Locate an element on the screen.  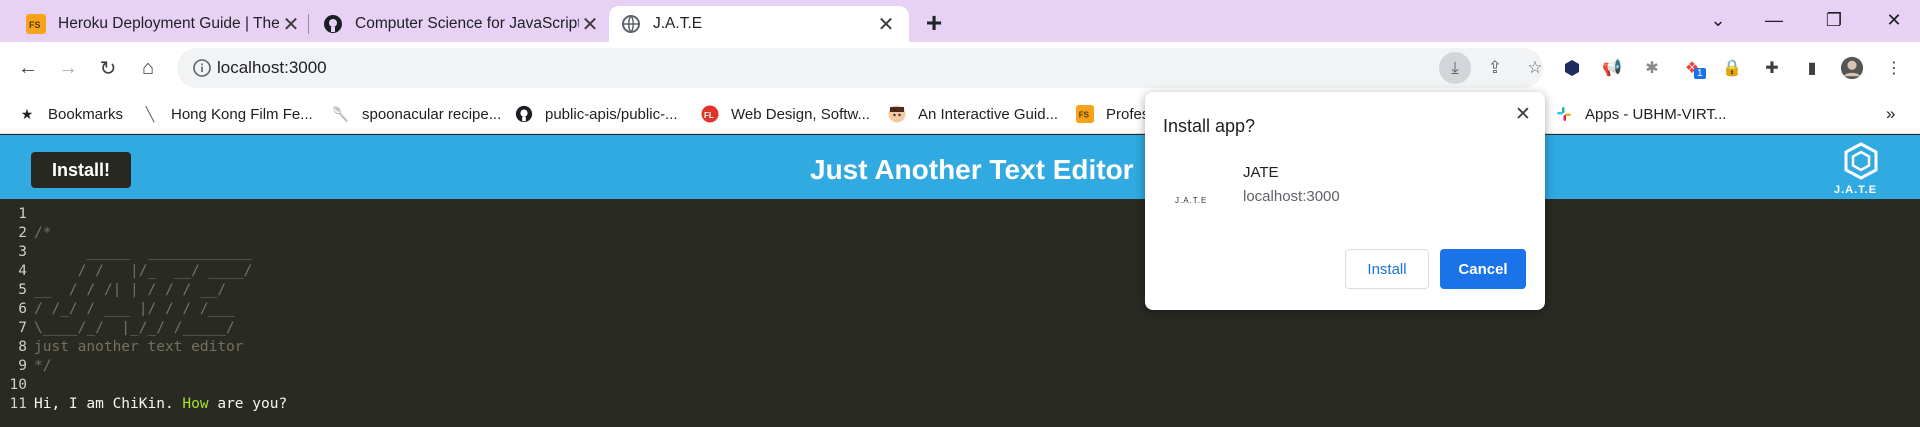
app-icon: J.A.T.E is located at coordinates (1191, 200).